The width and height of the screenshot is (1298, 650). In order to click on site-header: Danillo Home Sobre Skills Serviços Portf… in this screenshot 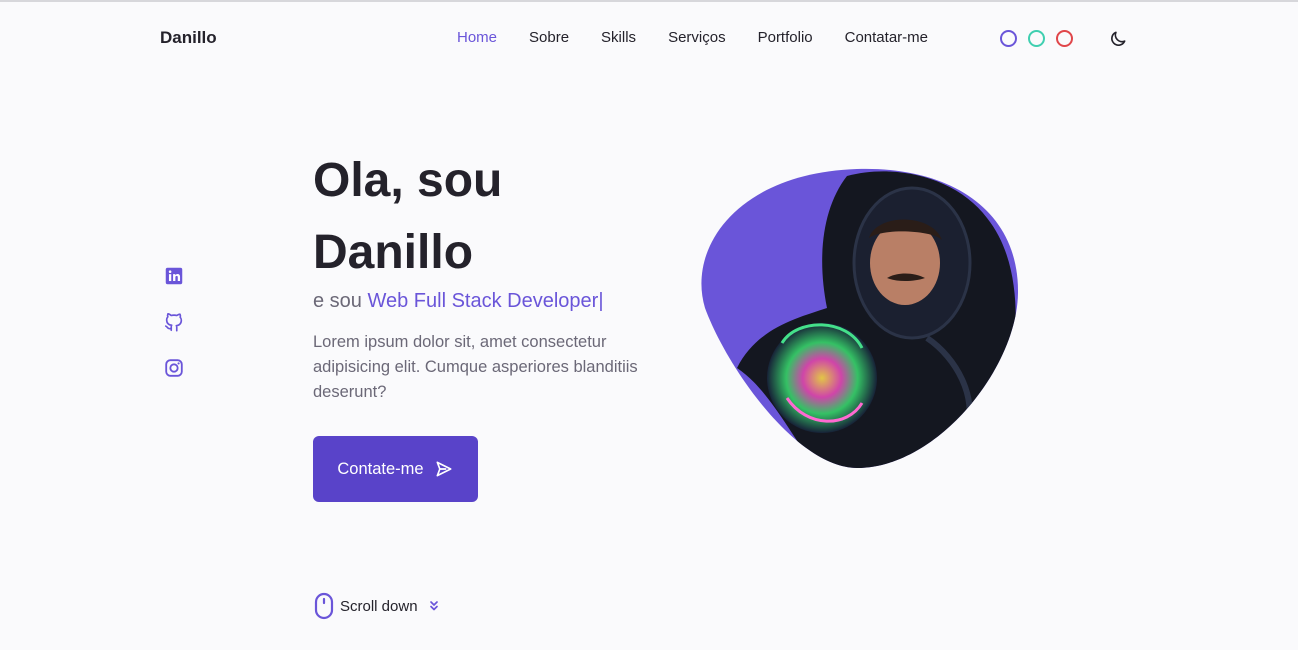, I will do `click(649, 38)`.